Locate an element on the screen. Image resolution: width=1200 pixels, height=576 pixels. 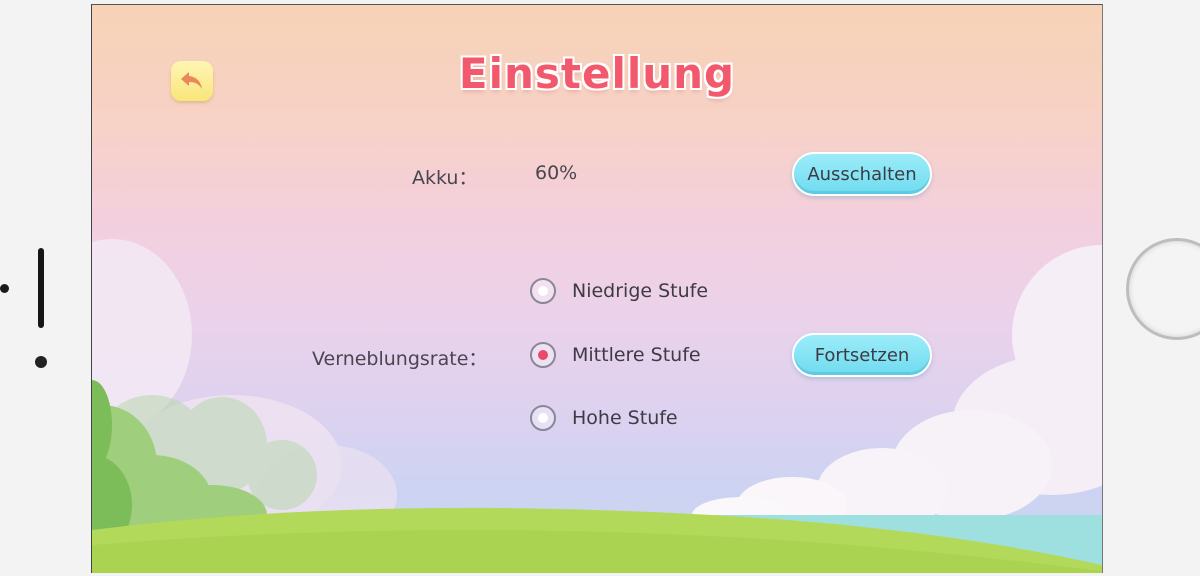
radio-label: Hohe Stufe is located at coordinates (625, 418).